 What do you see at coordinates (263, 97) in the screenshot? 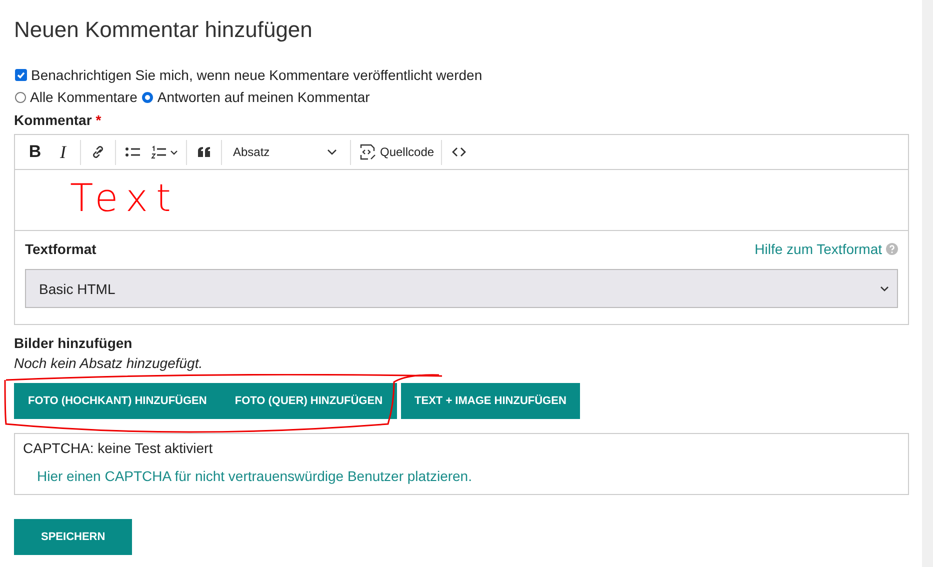
I see `radio-label: Antworten auf meinen Kommentar` at bounding box center [263, 97].